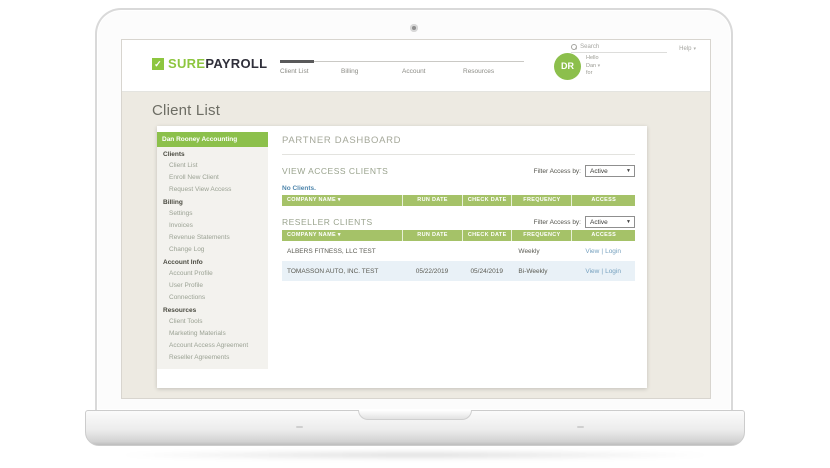  What do you see at coordinates (212, 345) in the screenshot?
I see `sidebar-item-account-access-agreement: Account Access Agreement` at bounding box center [212, 345].